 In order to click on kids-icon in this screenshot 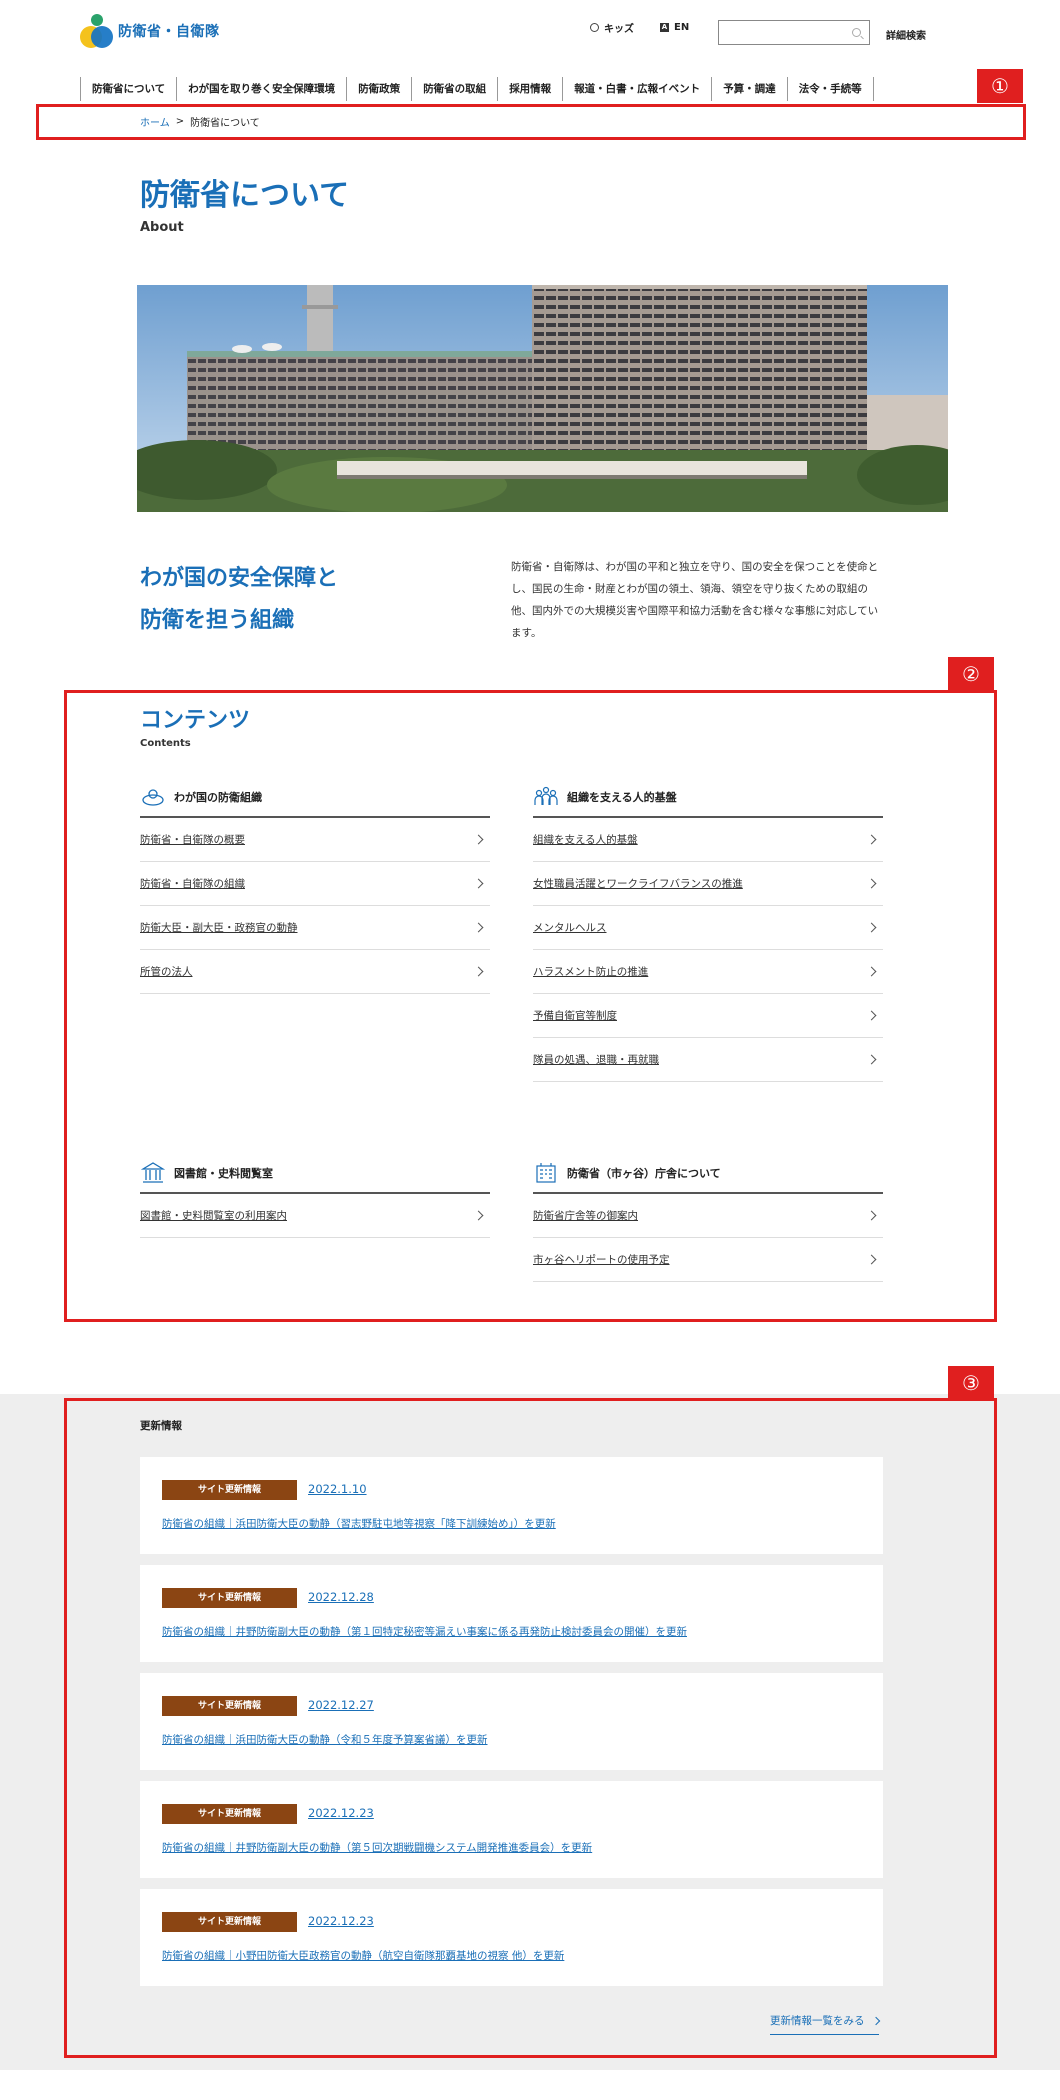, I will do `click(594, 27)`.